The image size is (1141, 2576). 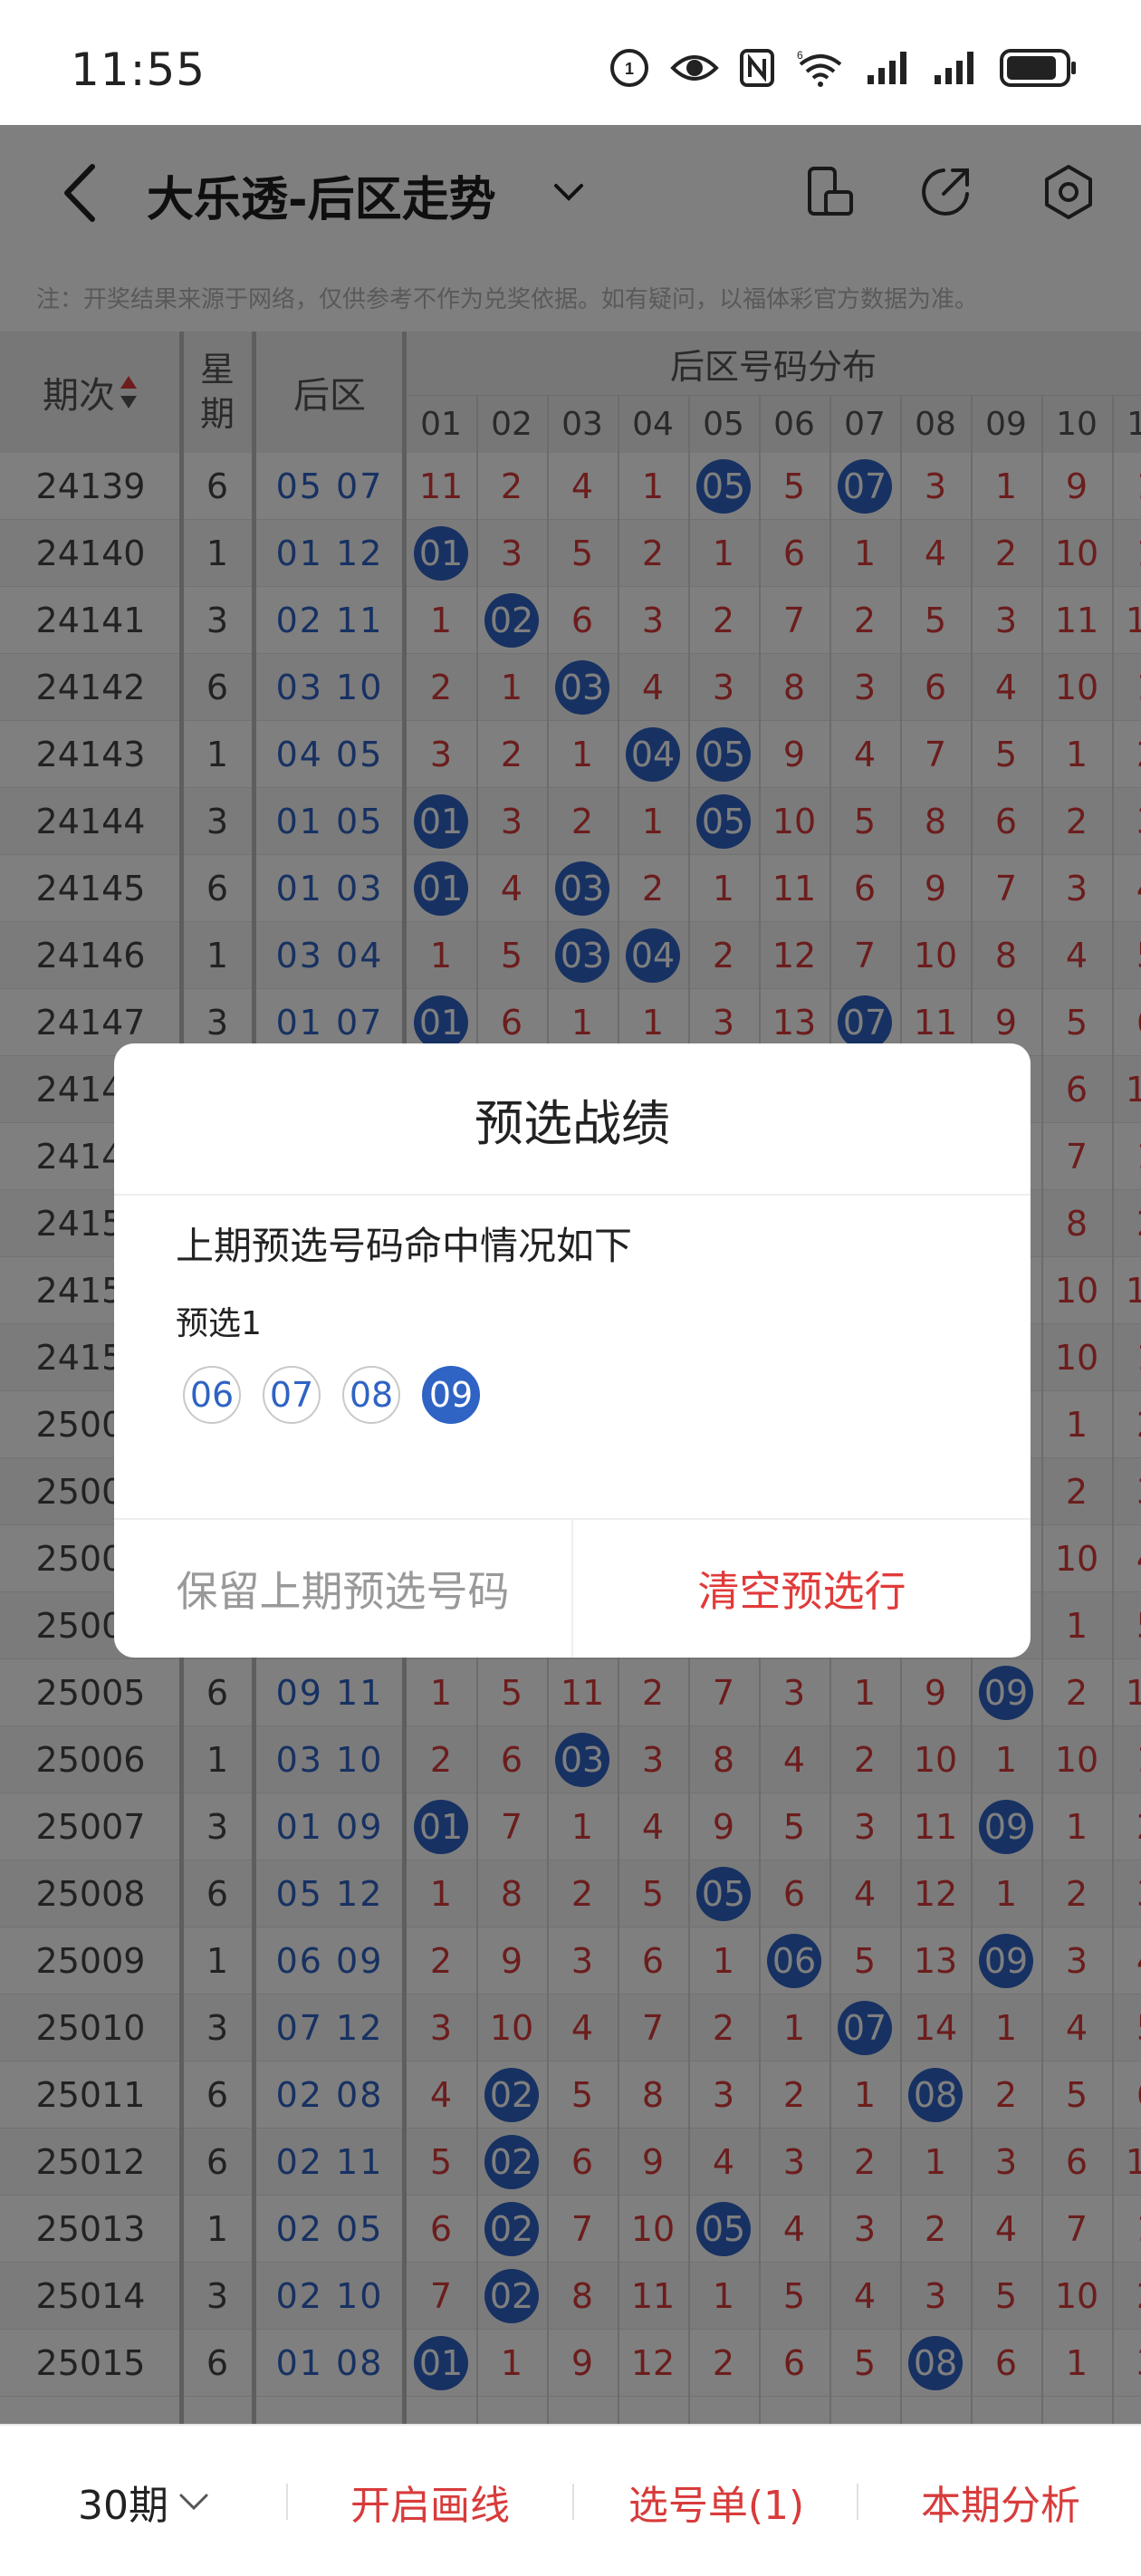 What do you see at coordinates (331, 1395) in the screenshot?
I see `preselect-balls: 06 07 08 09` at bounding box center [331, 1395].